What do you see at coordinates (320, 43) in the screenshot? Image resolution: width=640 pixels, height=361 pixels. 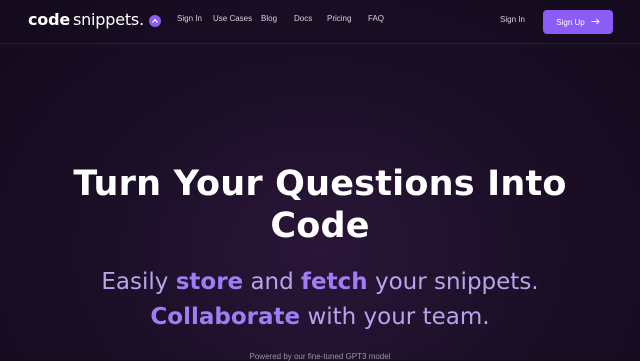 I see `navbar-divider` at bounding box center [320, 43].